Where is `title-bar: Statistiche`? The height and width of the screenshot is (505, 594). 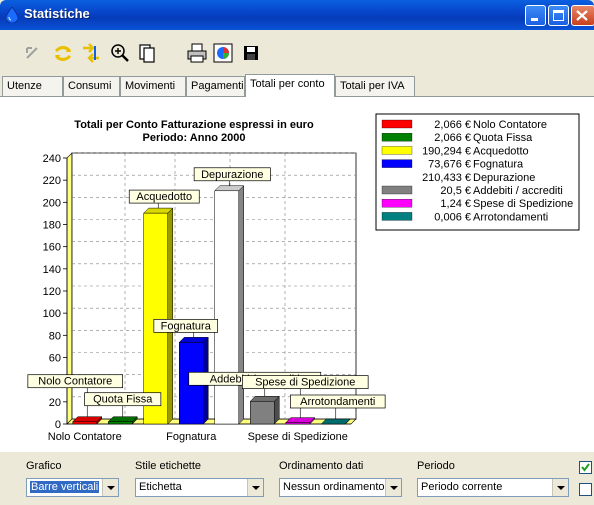 title-bar: Statistiche is located at coordinates (297, 15).